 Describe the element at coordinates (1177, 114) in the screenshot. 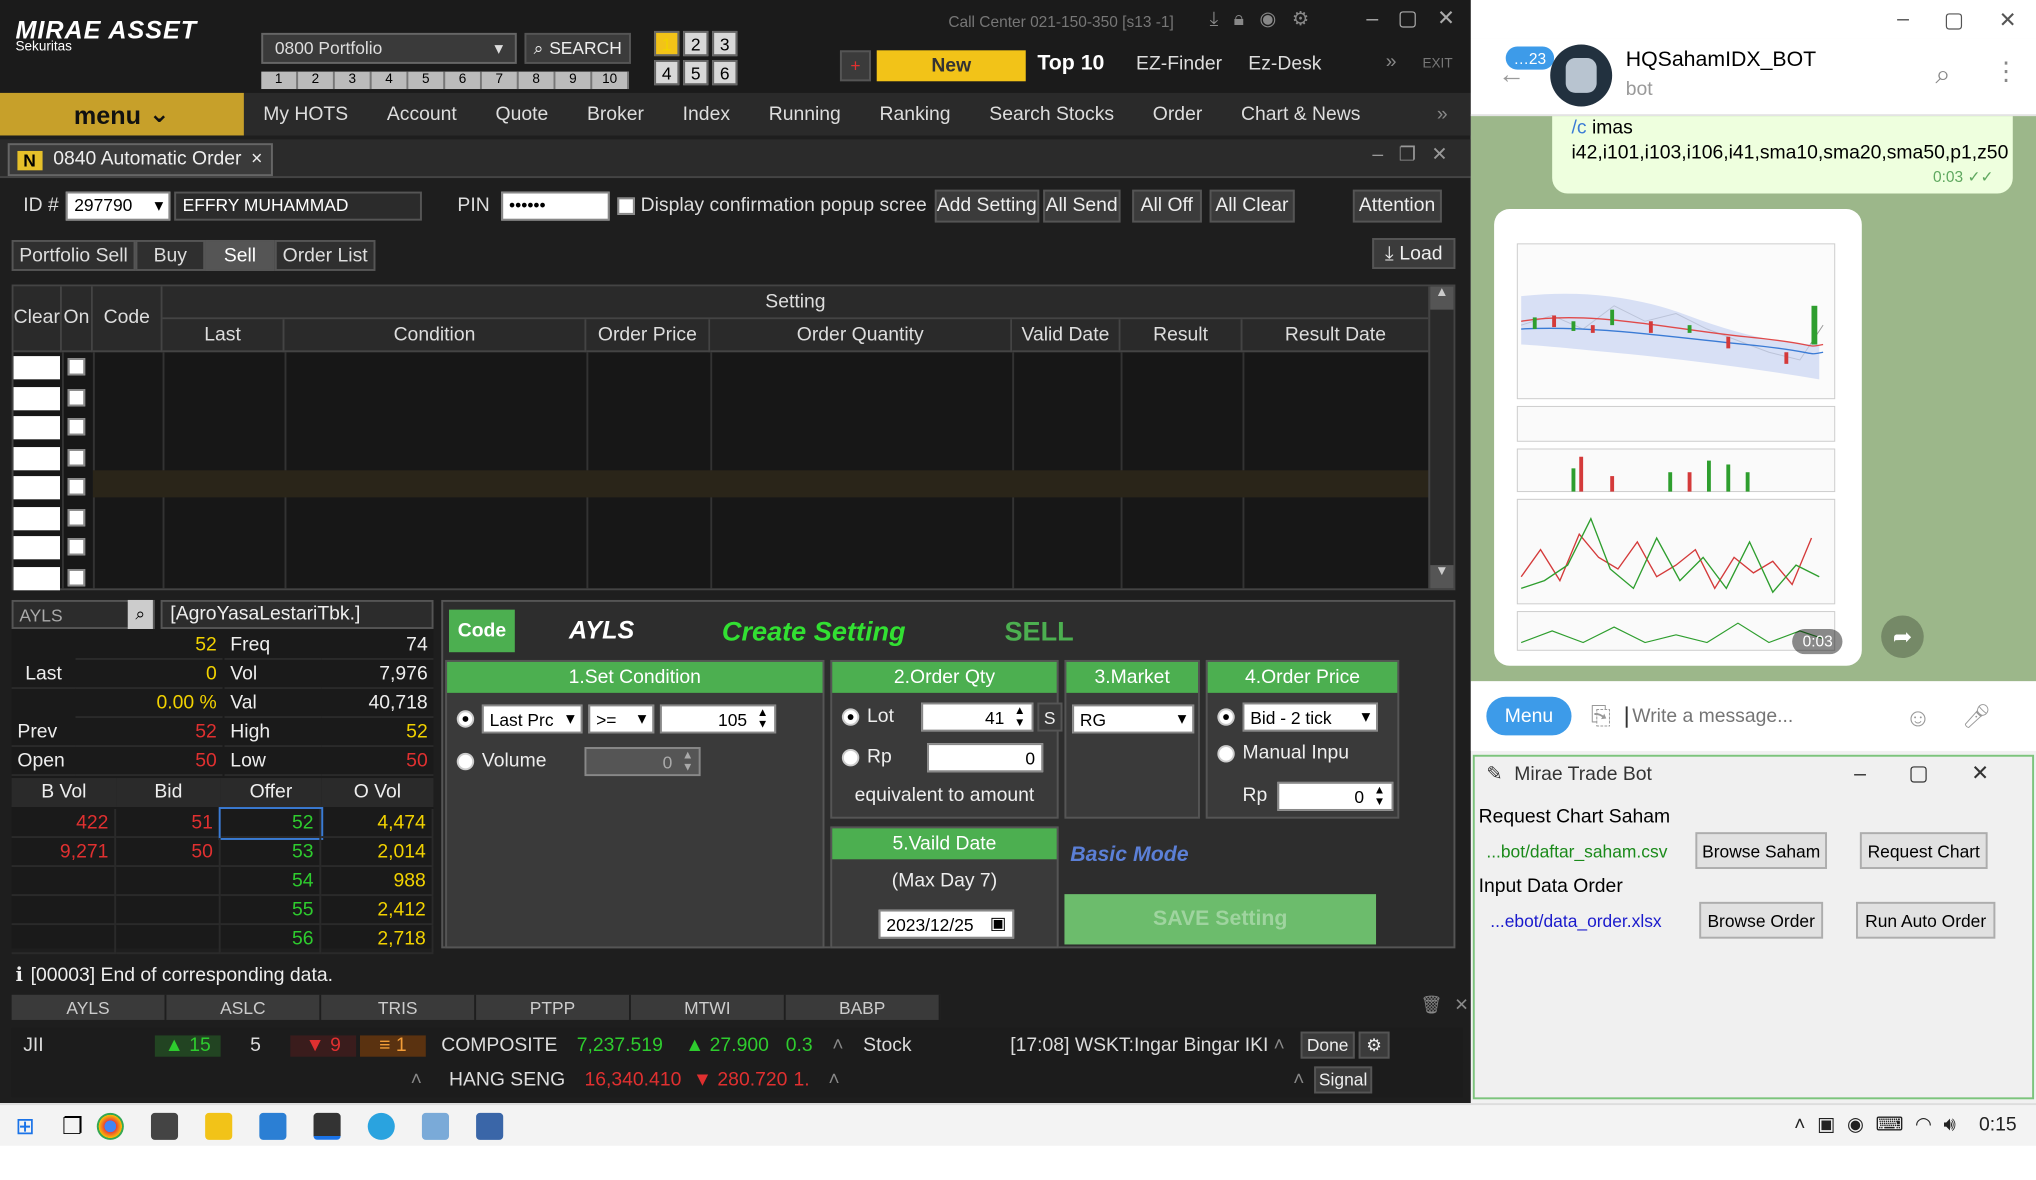

I see `nav-order: Order` at that location.